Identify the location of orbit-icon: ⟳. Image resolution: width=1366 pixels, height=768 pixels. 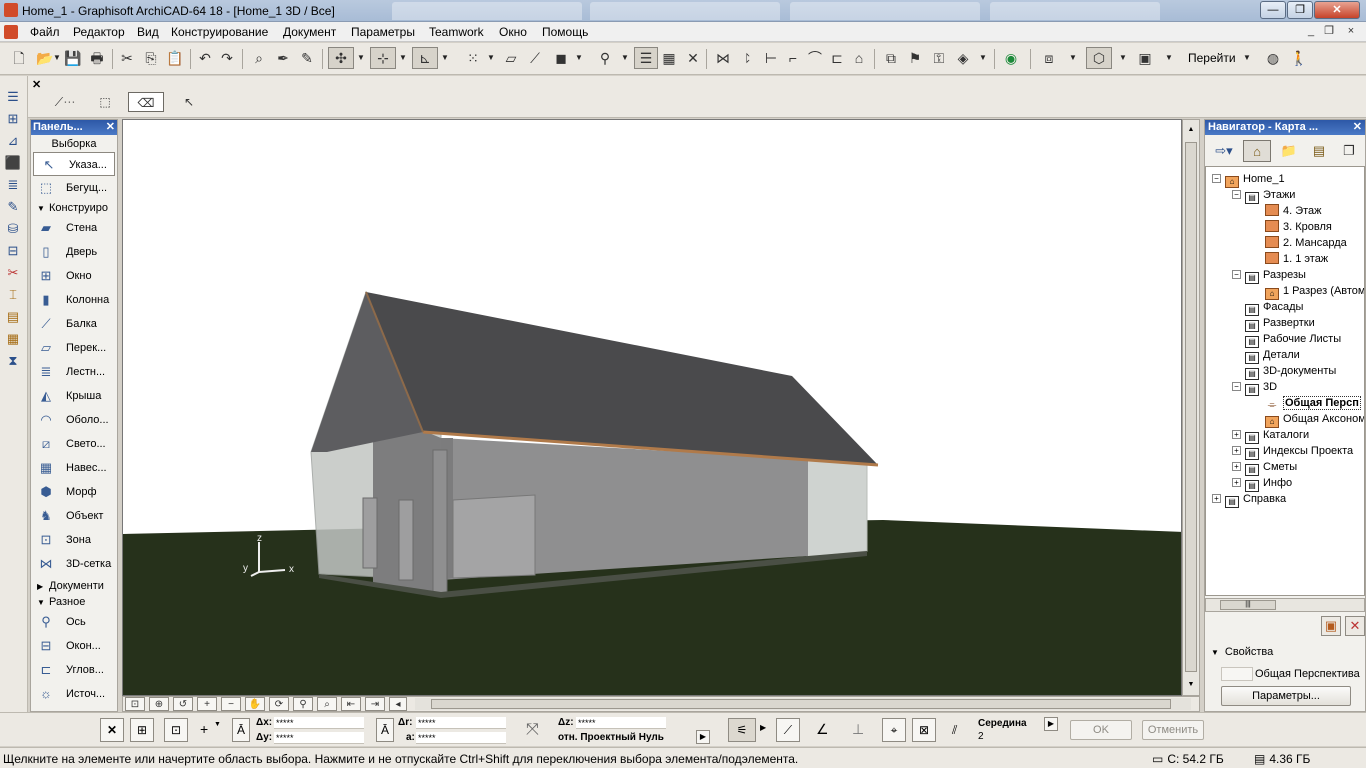
(279, 704).